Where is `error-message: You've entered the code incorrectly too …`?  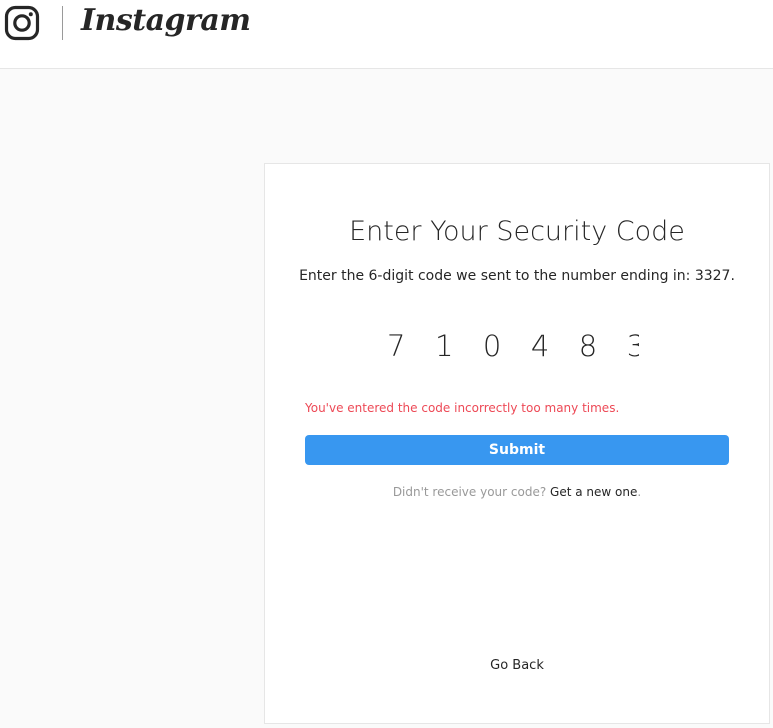
error-message: You've entered the code incorrectly too … is located at coordinates (462, 408).